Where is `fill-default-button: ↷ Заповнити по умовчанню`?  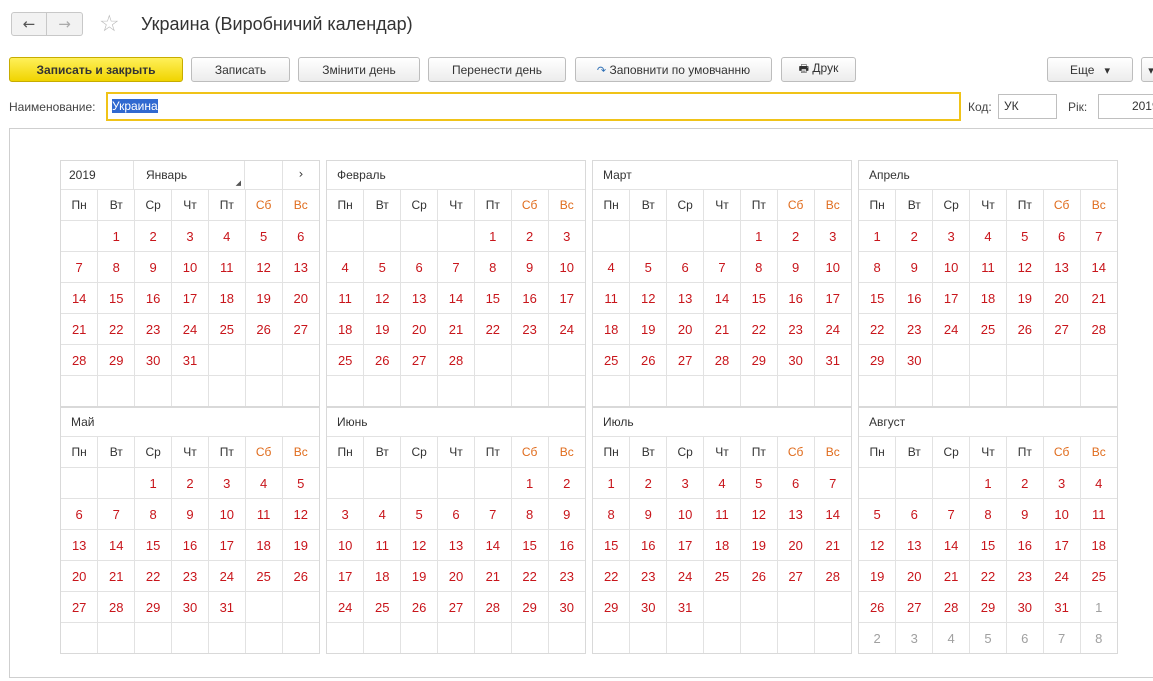
fill-default-button: ↷ Заповнити по умовчанню is located at coordinates (673, 69).